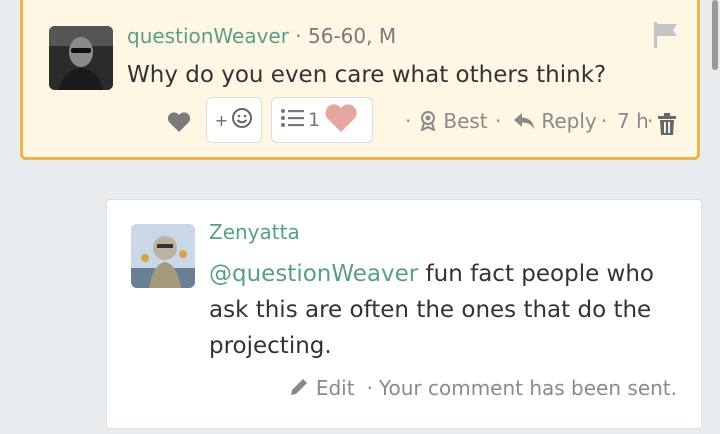 This screenshot has height=434, width=720. I want to click on reaction-count: 1, so click(314, 120).